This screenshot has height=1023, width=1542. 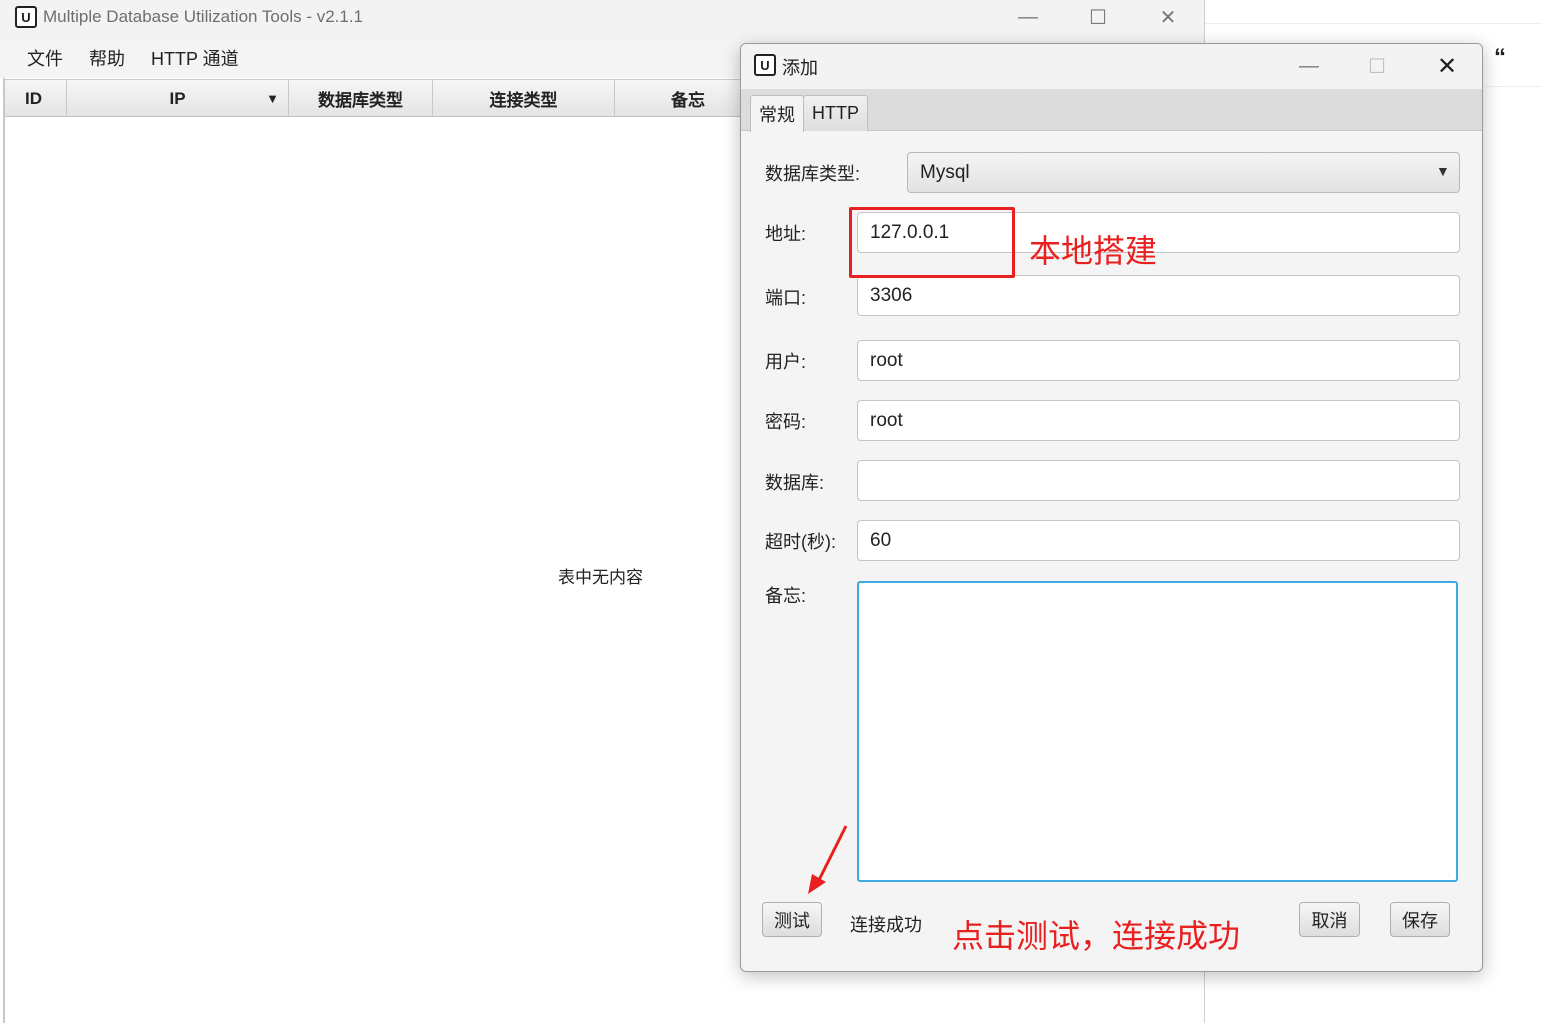 What do you see at coordinates (786, 362) in the screenshot?
I see `user-label: 用户:` at bounding box center [786, 362].